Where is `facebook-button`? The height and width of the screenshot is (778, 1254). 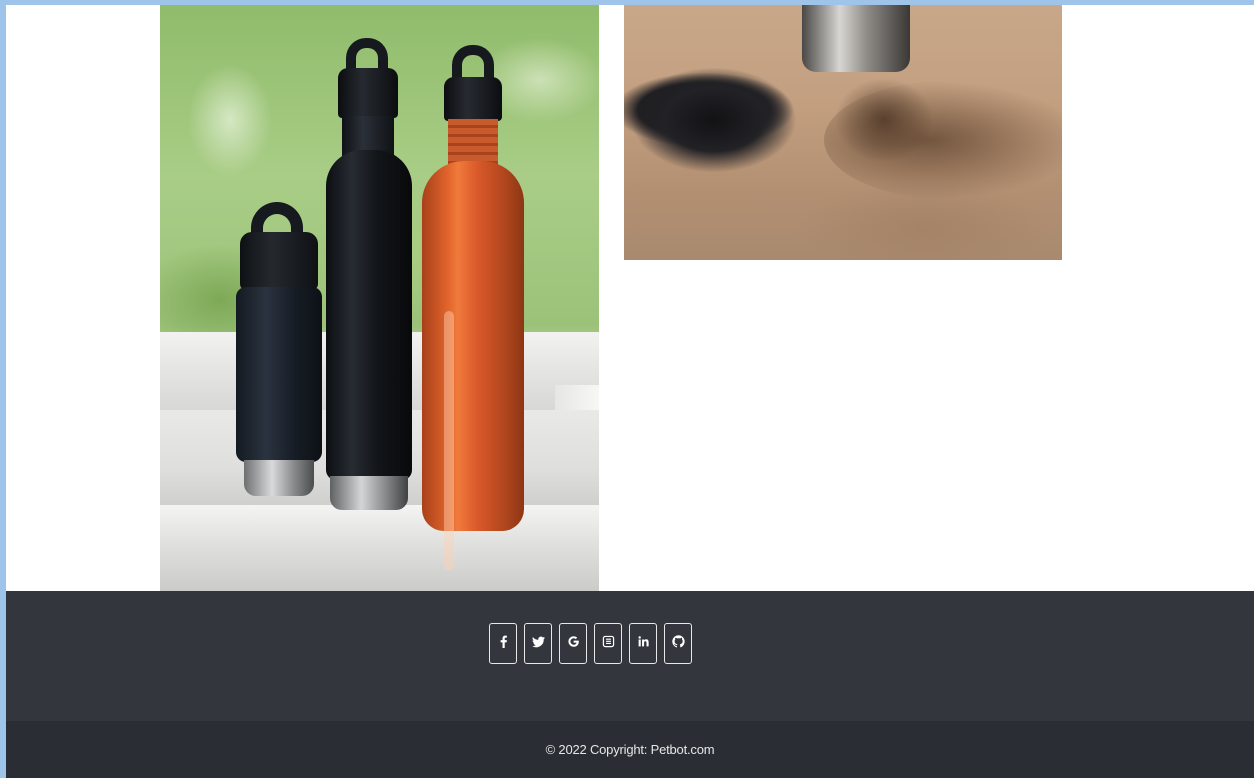 facebook-button is located at coordinates (503, 643).